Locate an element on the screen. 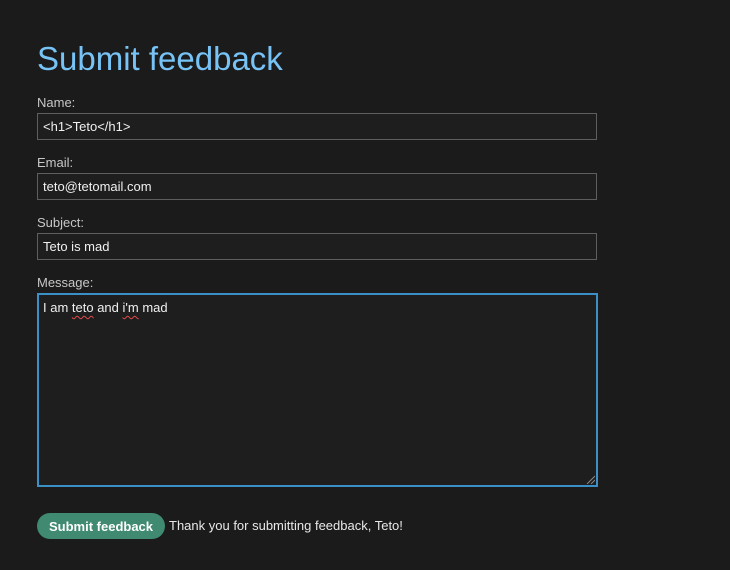 This screenshot has height=570, width=730. email-label: Email: is located at coordinates (55, 162).